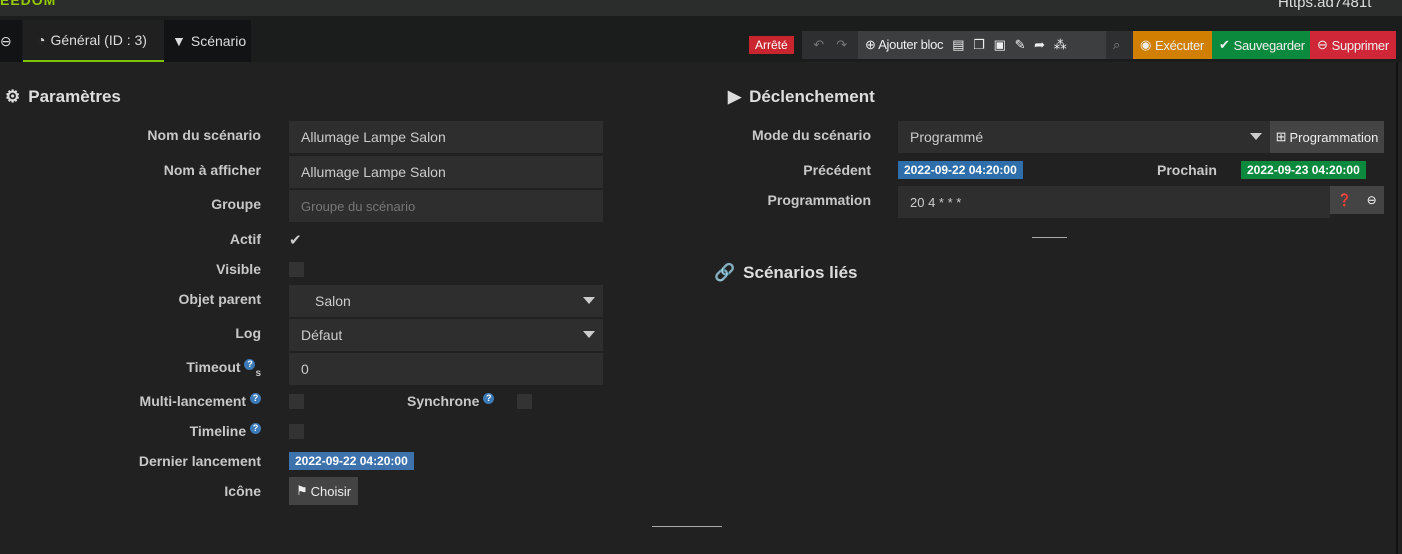 This screenshot has height=554, width=1402. What do you see at coordinates (130, 431) in the screenshot?
I see `timeline-label: Timeline ?` at bounding box center [130, 431].